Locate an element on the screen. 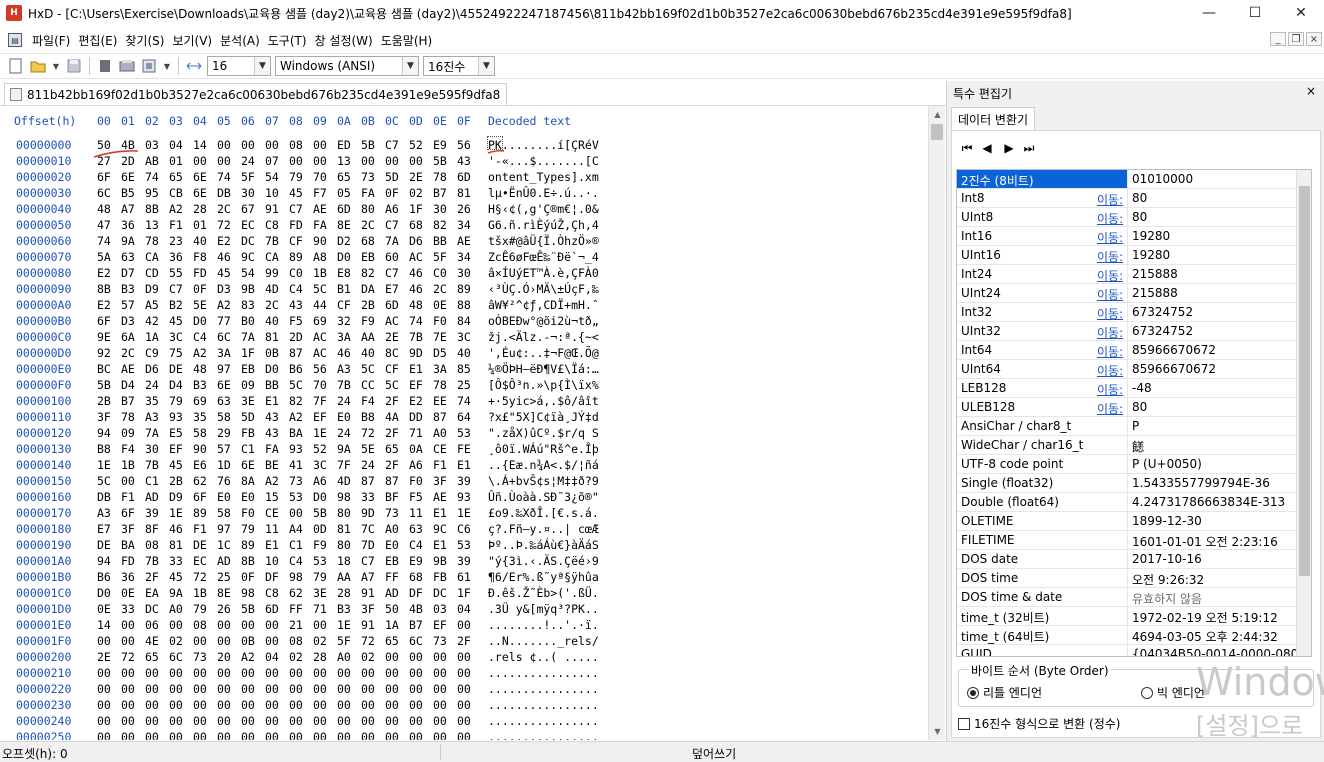  hex-byte: 70 is located at coordinates (320, 385).